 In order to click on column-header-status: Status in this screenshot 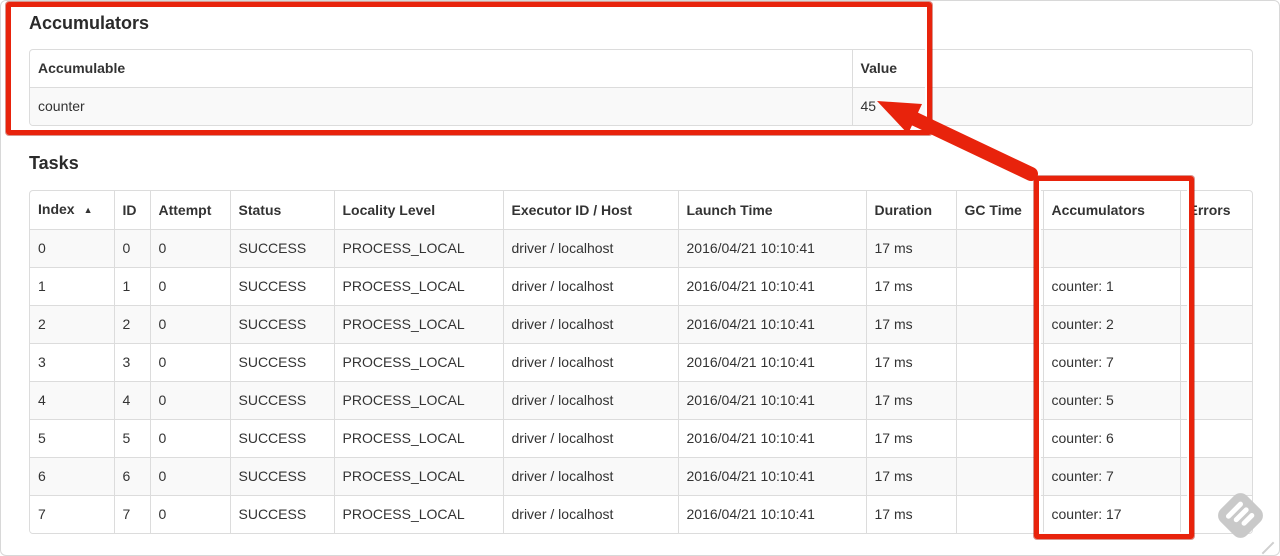, I will do `click(281, 210)`.